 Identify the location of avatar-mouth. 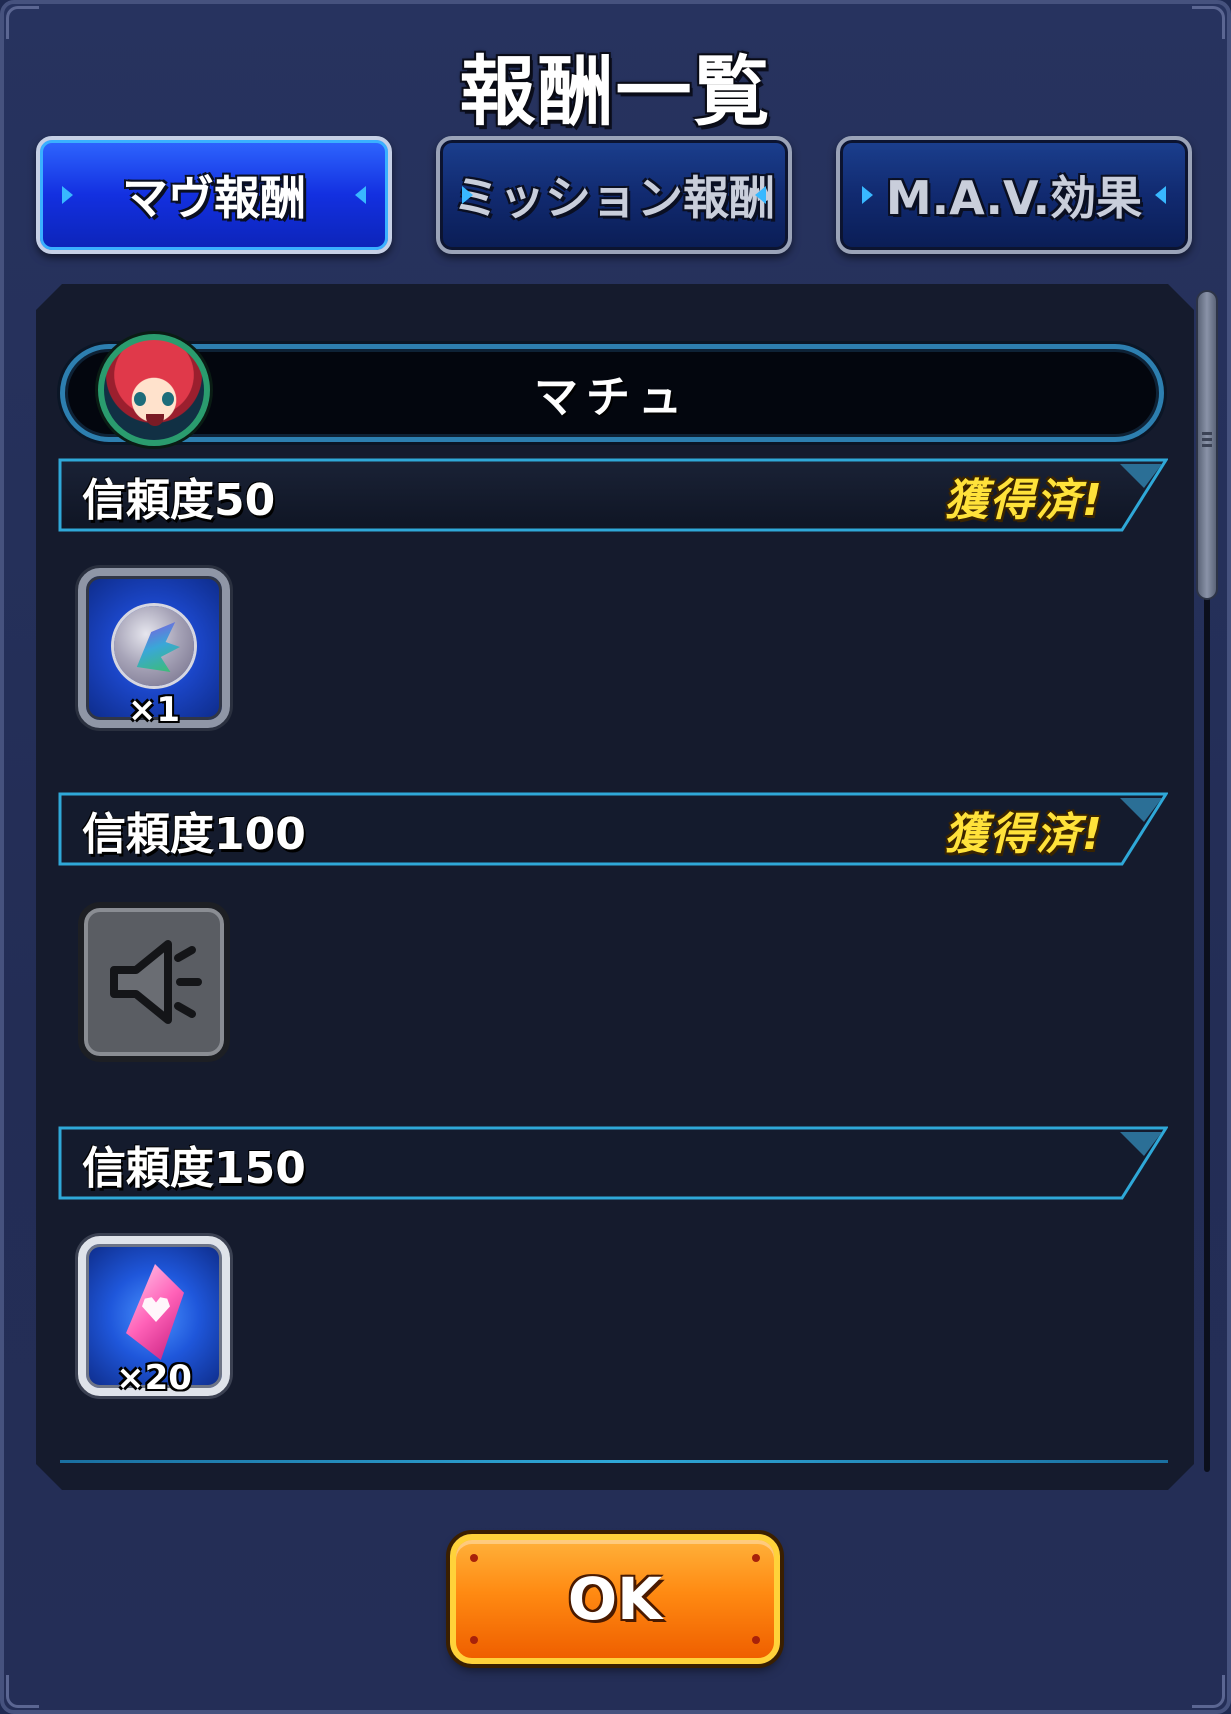
(155, 420).